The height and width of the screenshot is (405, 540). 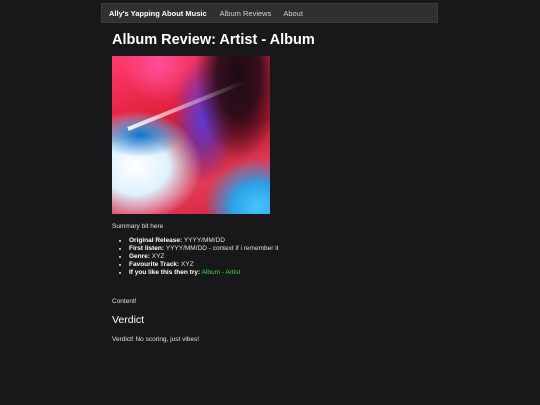 What do you see at coordinates (165, 272) in the screenshot?
I see `fact-label: If you like this then try:` at bounding box center [165, 272].